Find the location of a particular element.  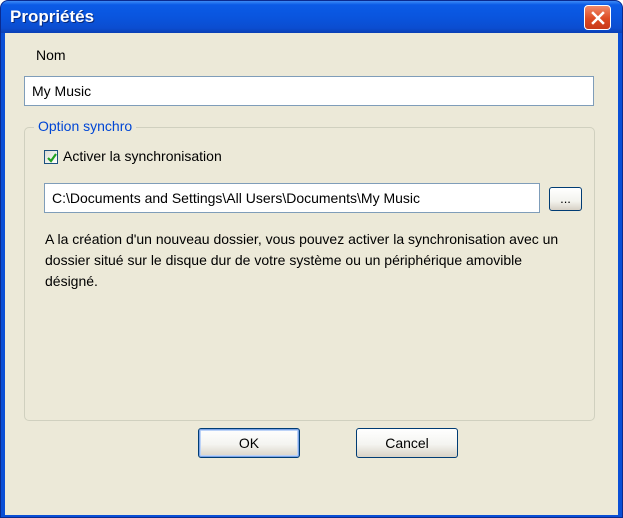

ok-button: OK is located at coordinates (249, 443).